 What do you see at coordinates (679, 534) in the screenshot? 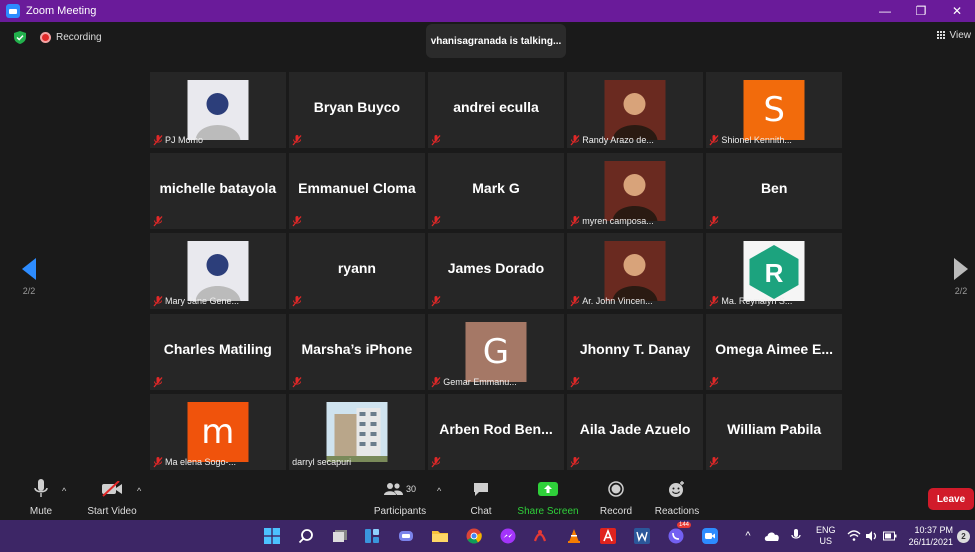
I see `viber-icon: 144` at bounding box center [679, 534].